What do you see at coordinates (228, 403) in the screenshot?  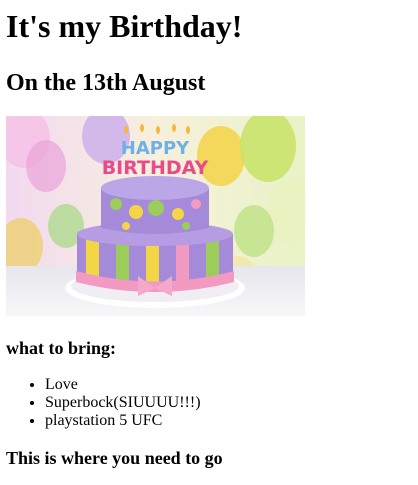 I see `list-item: Superbock(SIUUUU!!!)` at bounding box center [228, 403].